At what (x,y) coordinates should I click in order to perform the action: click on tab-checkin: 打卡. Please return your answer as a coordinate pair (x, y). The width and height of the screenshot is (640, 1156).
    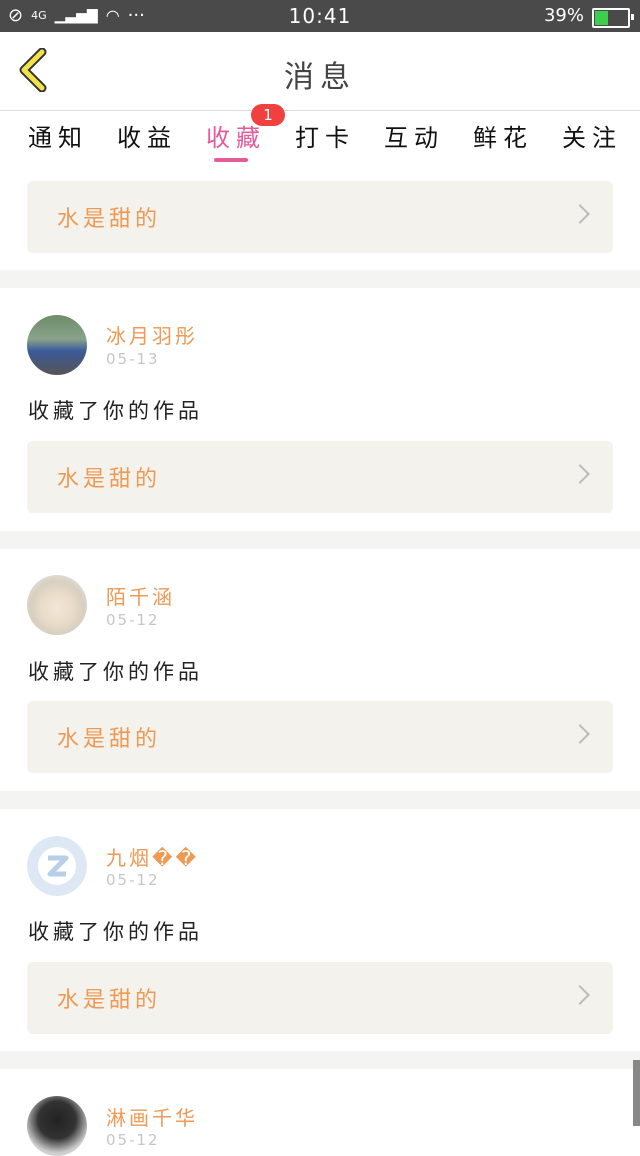
    Looking at the image, I should click on (325, 135).